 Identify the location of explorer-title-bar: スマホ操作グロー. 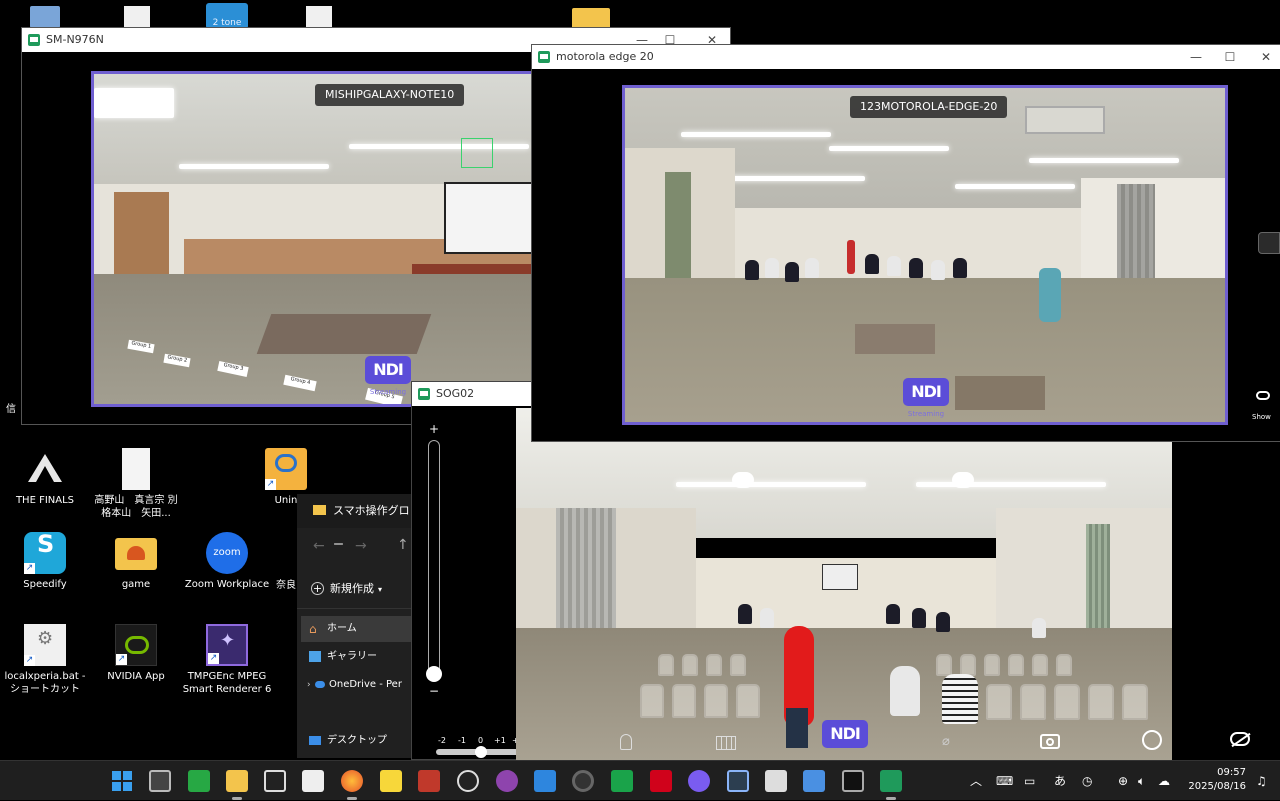
(357, 522).